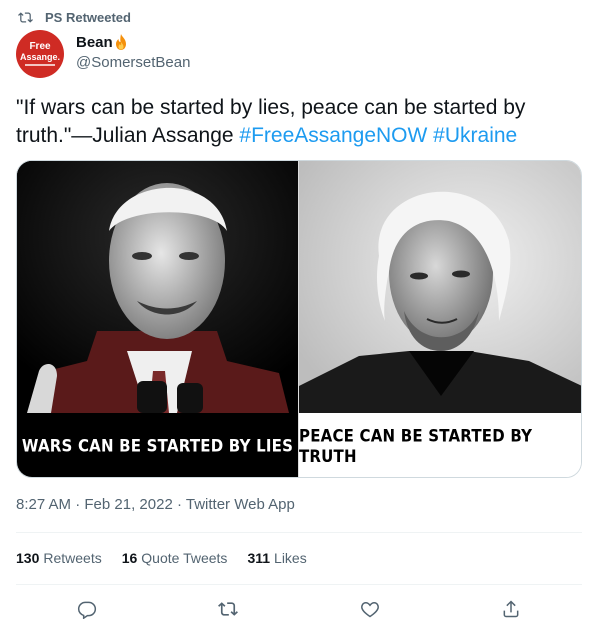  I want to click on avatar: Free Assange., so click(40, 54).